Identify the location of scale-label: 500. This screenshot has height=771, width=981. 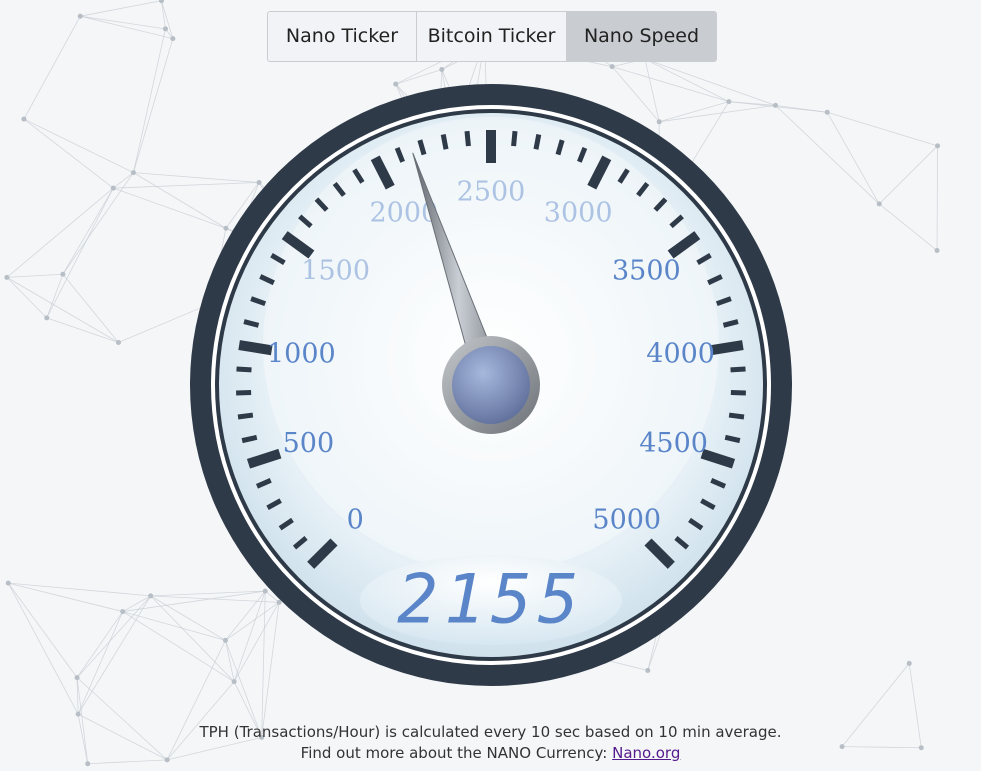
(309, 443).